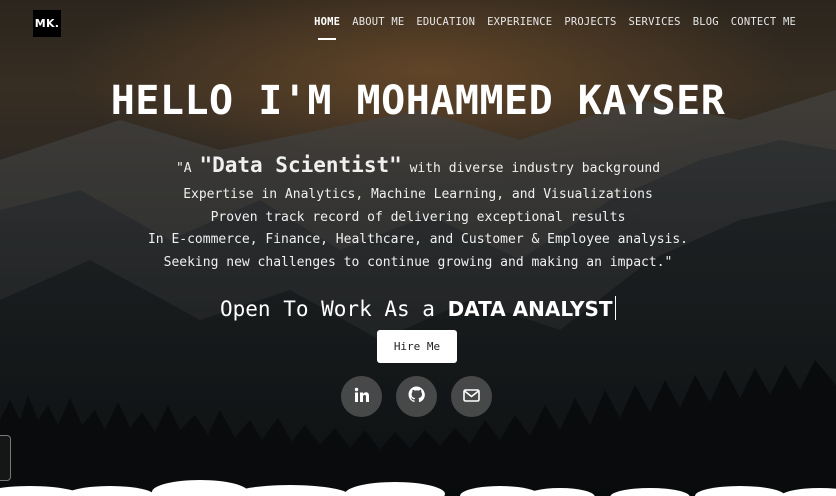  What do you see at coordinates (187, 168) in the screenshot?
I see `intro-prefix: "A` at bounding box center [187, 168].